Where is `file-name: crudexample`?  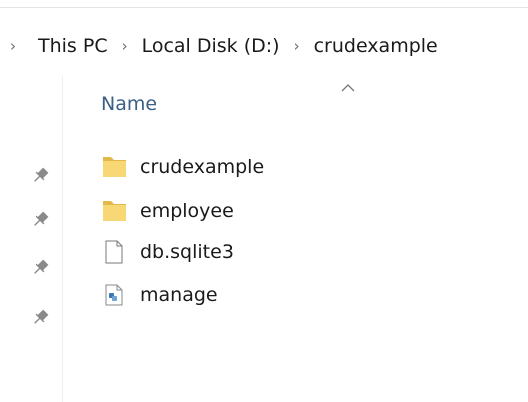 file-name: crudexample is located at coordinates (202, 167).